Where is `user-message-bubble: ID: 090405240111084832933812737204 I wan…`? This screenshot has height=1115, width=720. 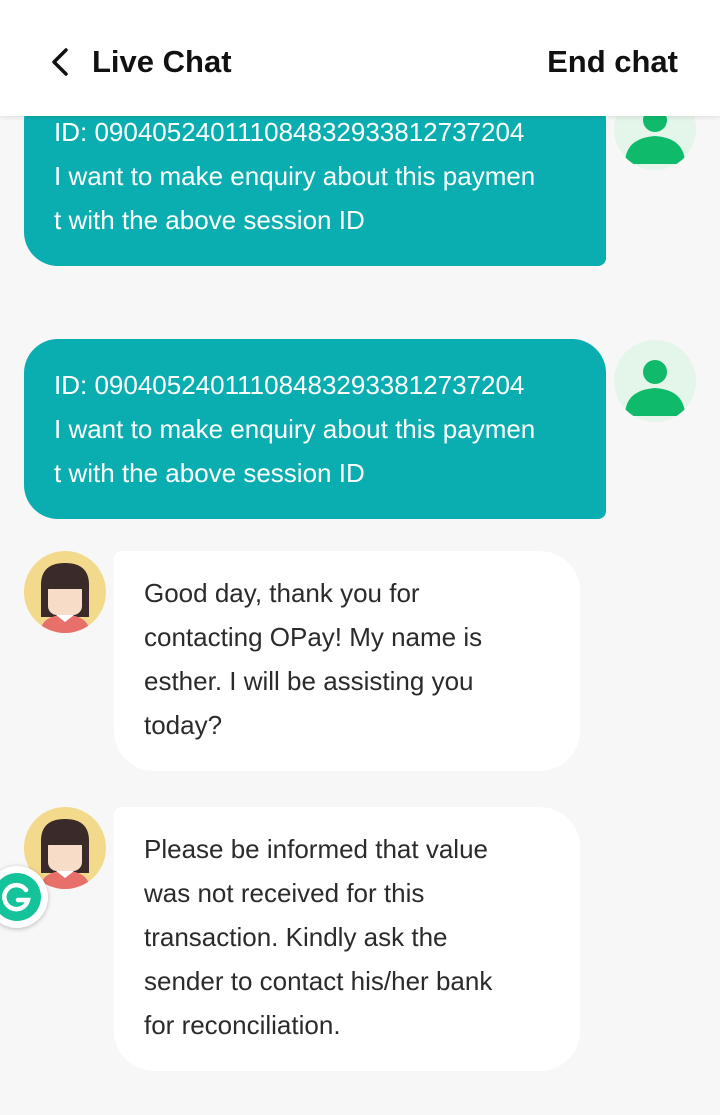 user-message-bubble: ID: 090405240111084832933812737204 I wan… is located at coordinates (315, 429).